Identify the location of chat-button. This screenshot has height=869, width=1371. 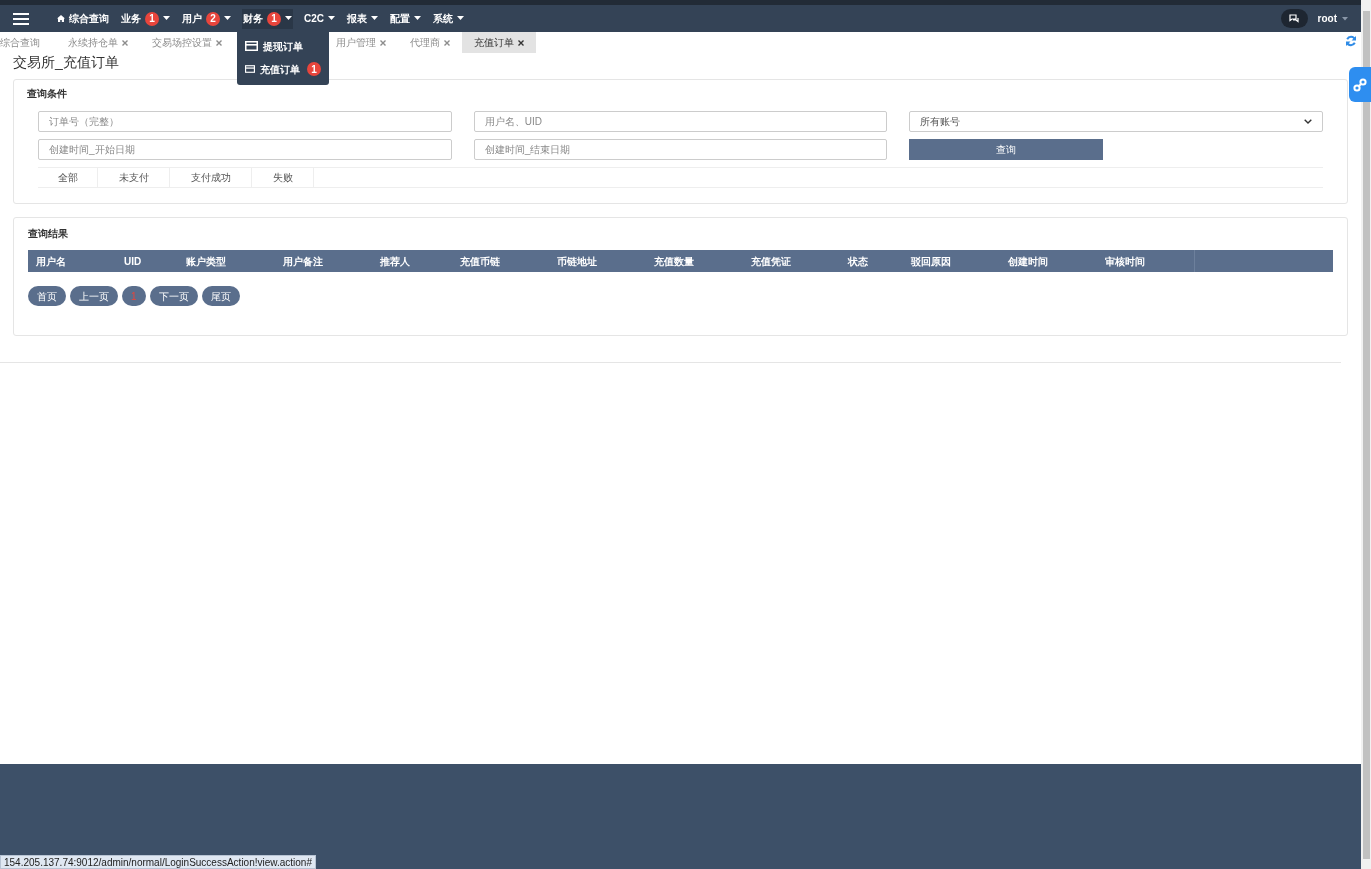
(1294, 18).